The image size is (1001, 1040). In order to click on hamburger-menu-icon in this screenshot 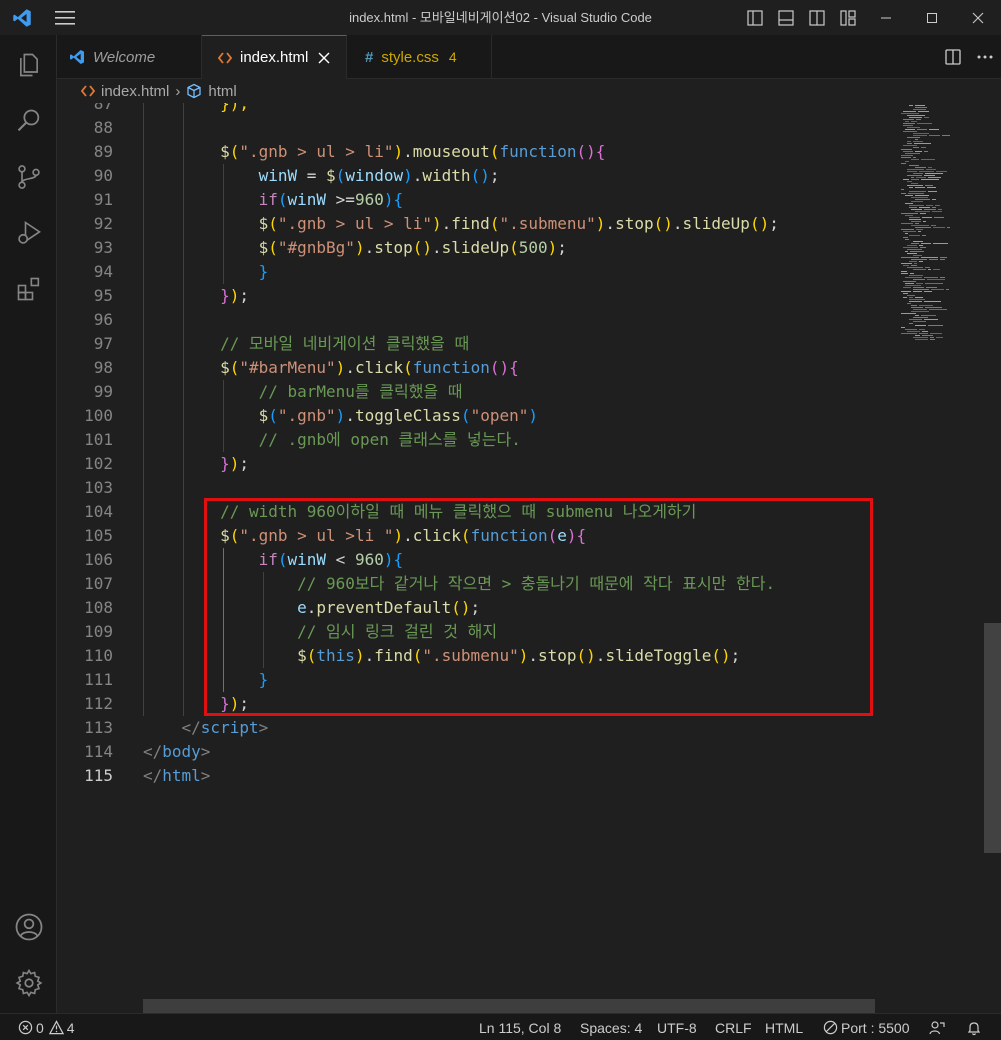, I will do `click(65, 17)`.